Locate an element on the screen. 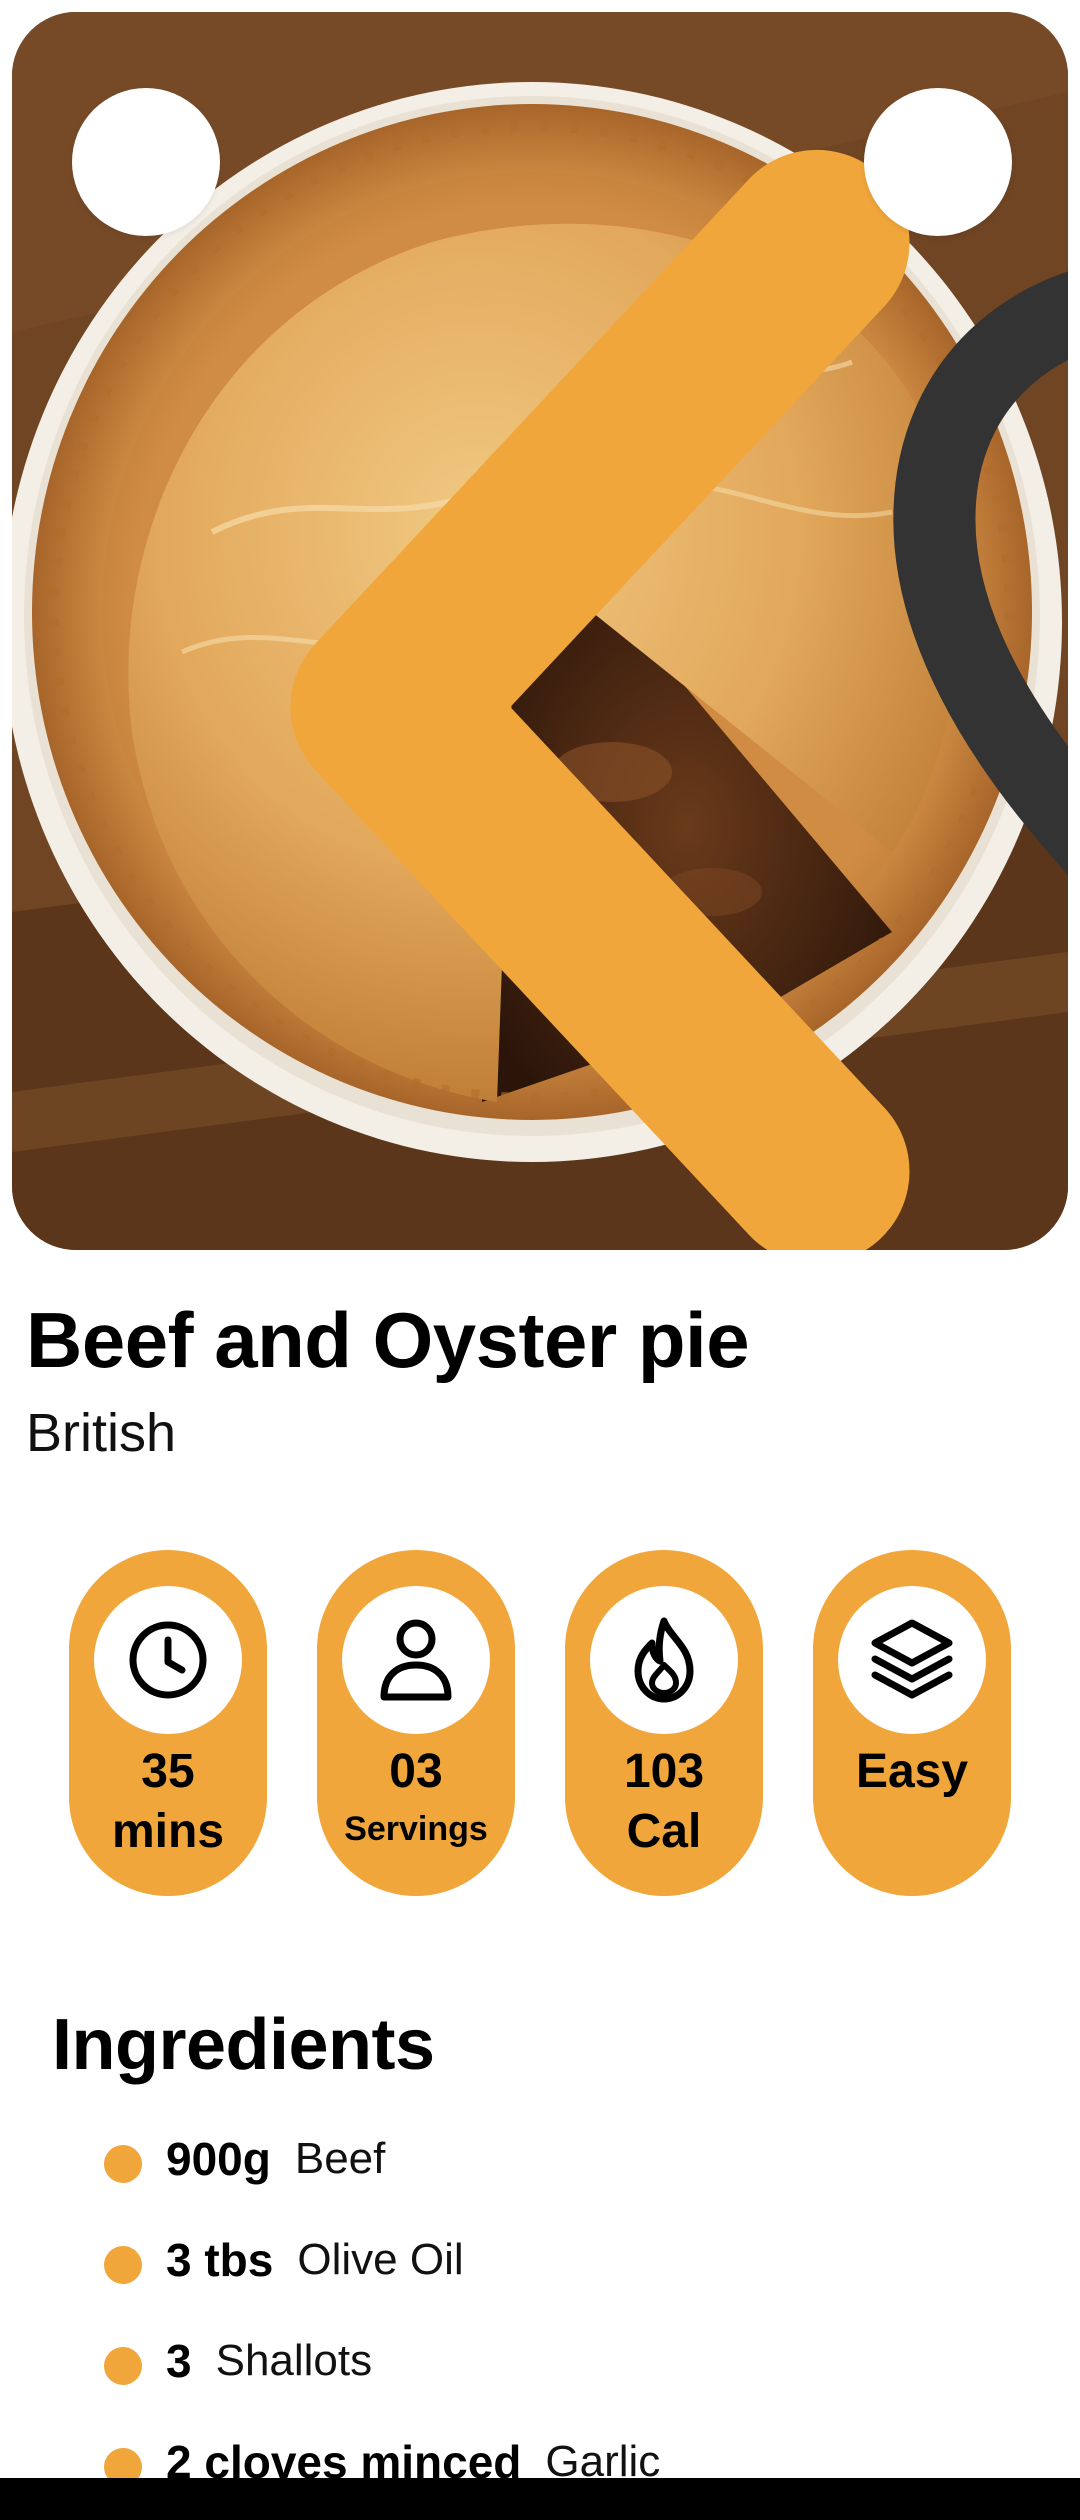 The height and width of the screenshot is (2520, 1080). stat-time: 35 mins is located at coordinates (168, 1723).